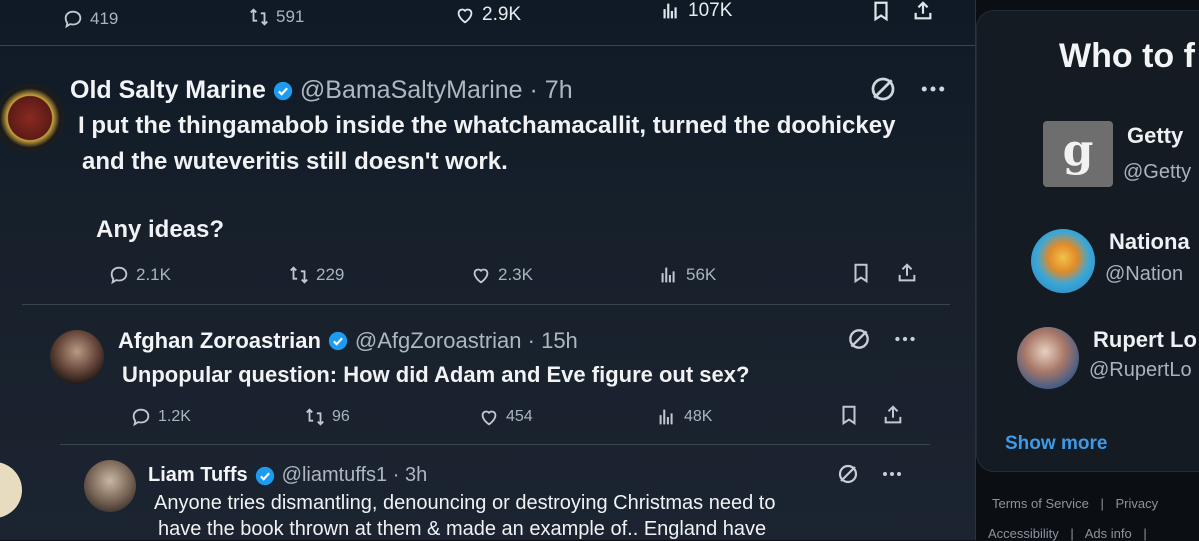 This screenshot has height=541, width=1199. What do you see at coordinates (1040, 503) in the screenshot?
I see `terms-link: Terms of Service` at bounding box center [1040, 503].